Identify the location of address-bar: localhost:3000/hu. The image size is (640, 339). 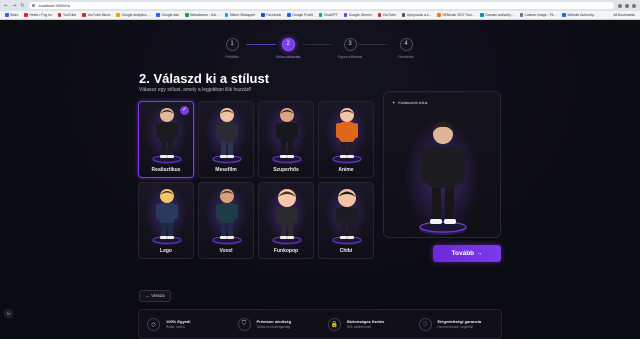
(321, 5).